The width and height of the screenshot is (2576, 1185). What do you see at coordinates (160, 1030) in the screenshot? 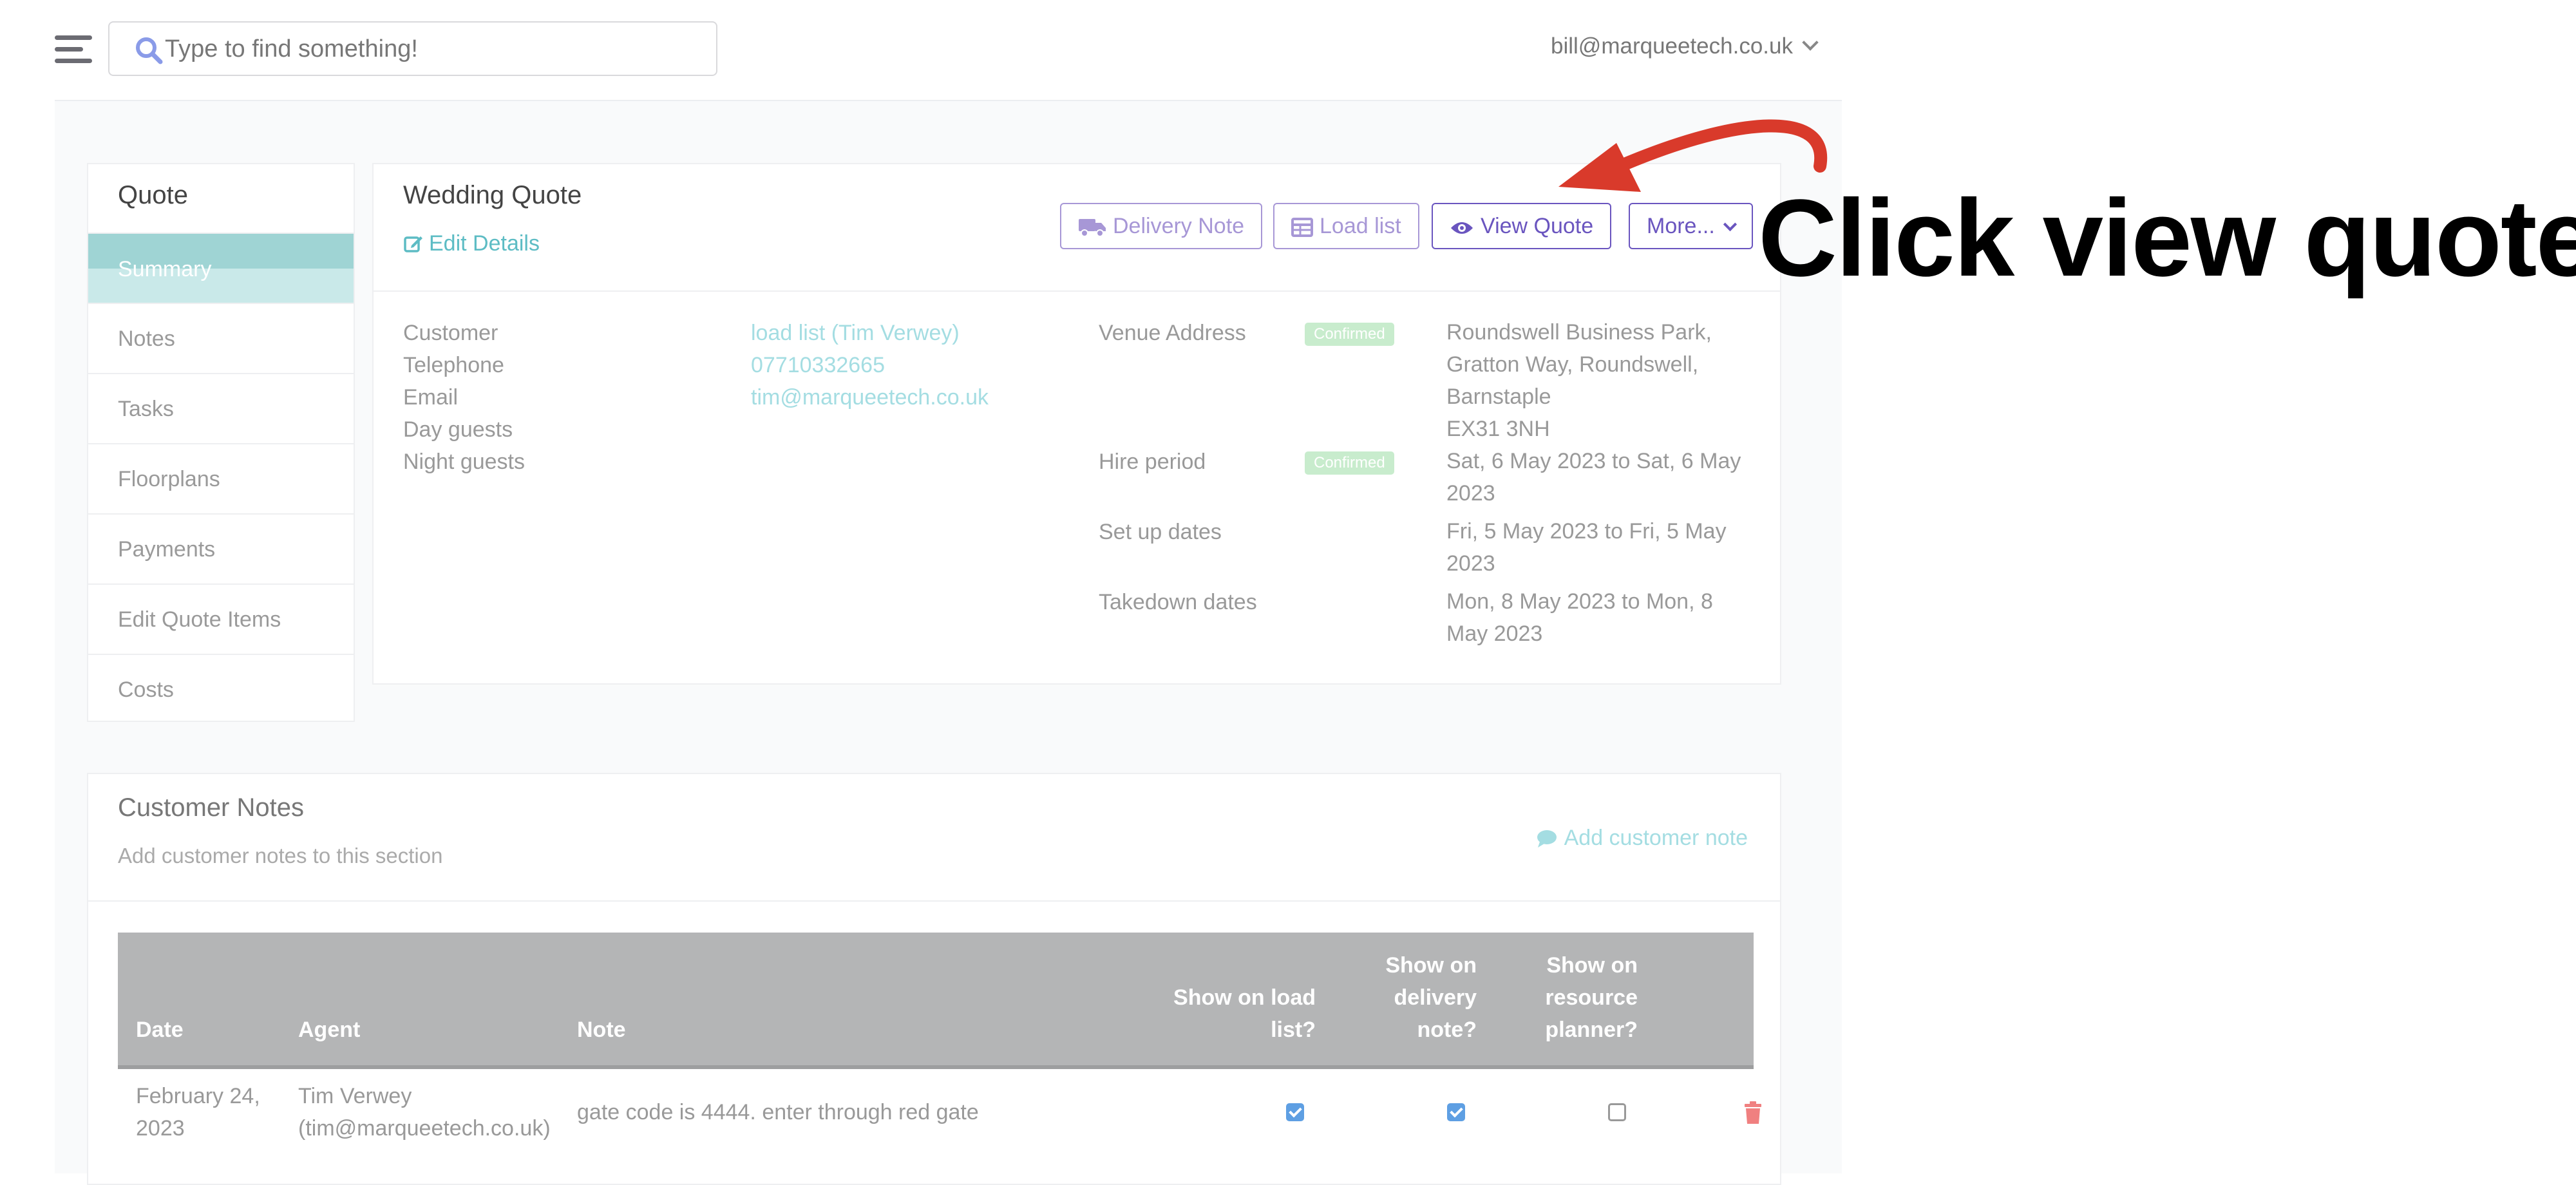
I see `column-header-date: Date` at bounding box center [160, 1030].